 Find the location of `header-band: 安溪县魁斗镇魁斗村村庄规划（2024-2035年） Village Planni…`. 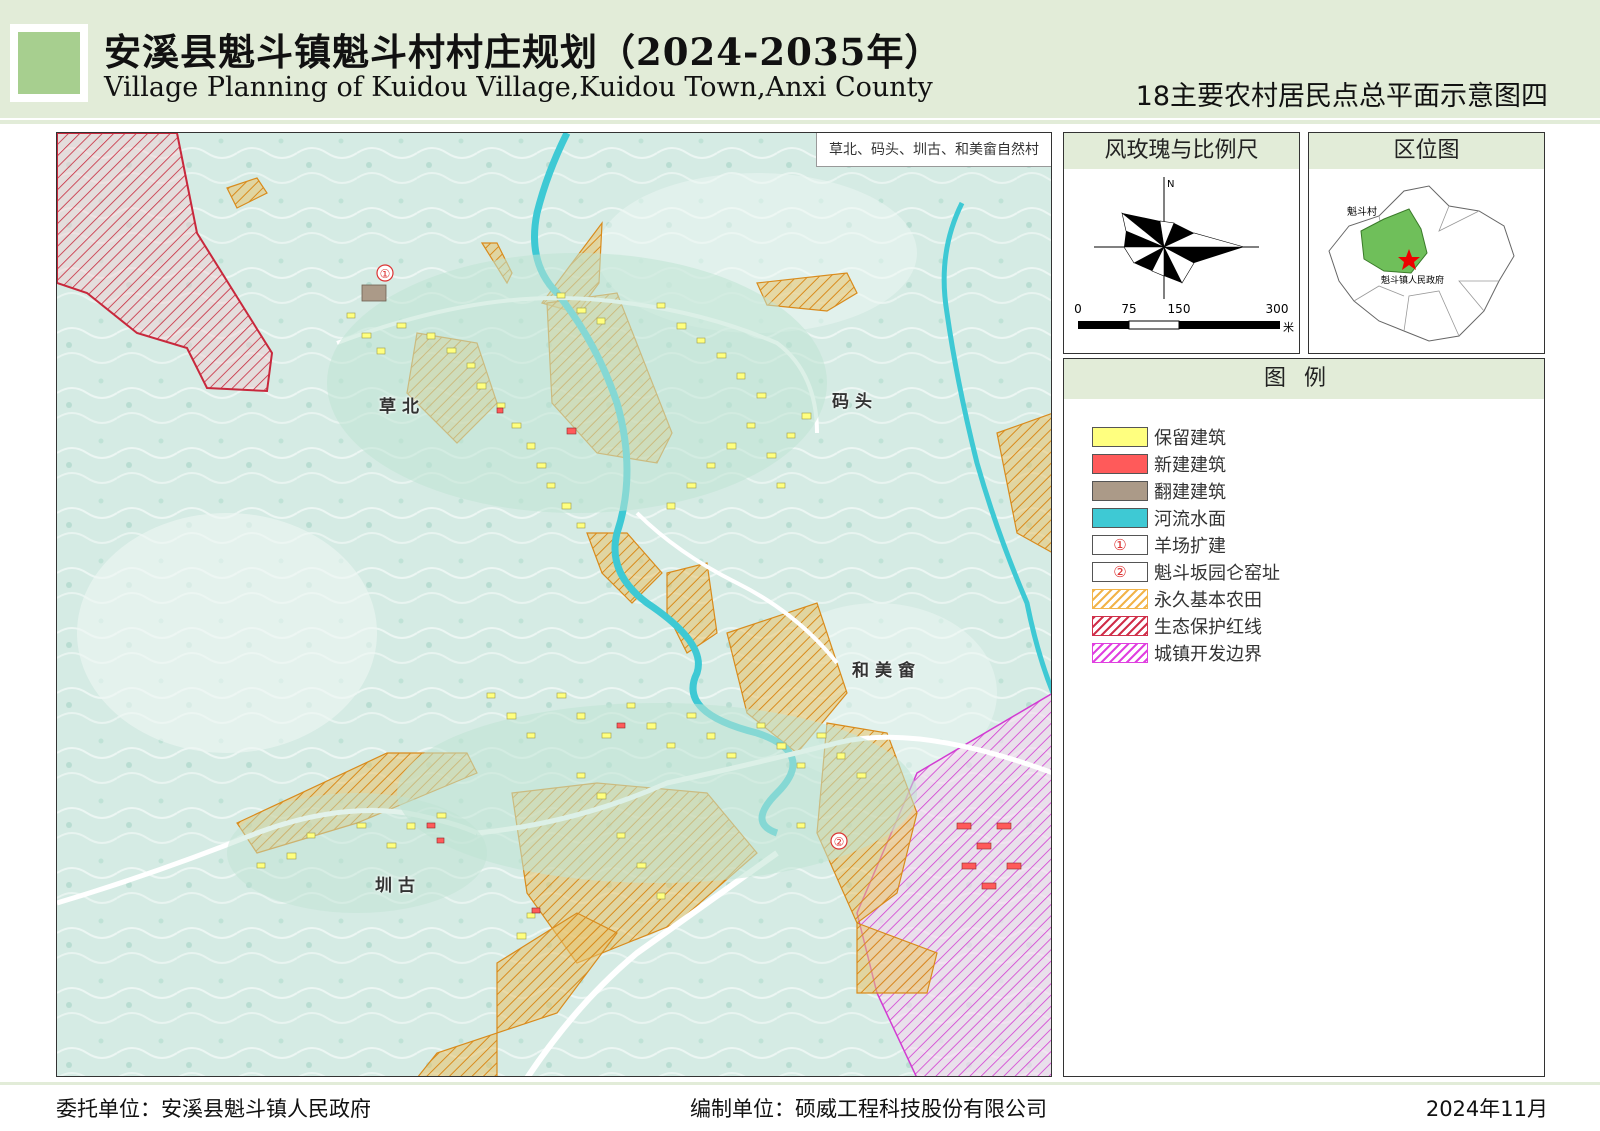

header-band: 安溪县魁斗镇魁斗村村庄规划（2024-2035年） Village Planni… is located at coordinates (800, 59).